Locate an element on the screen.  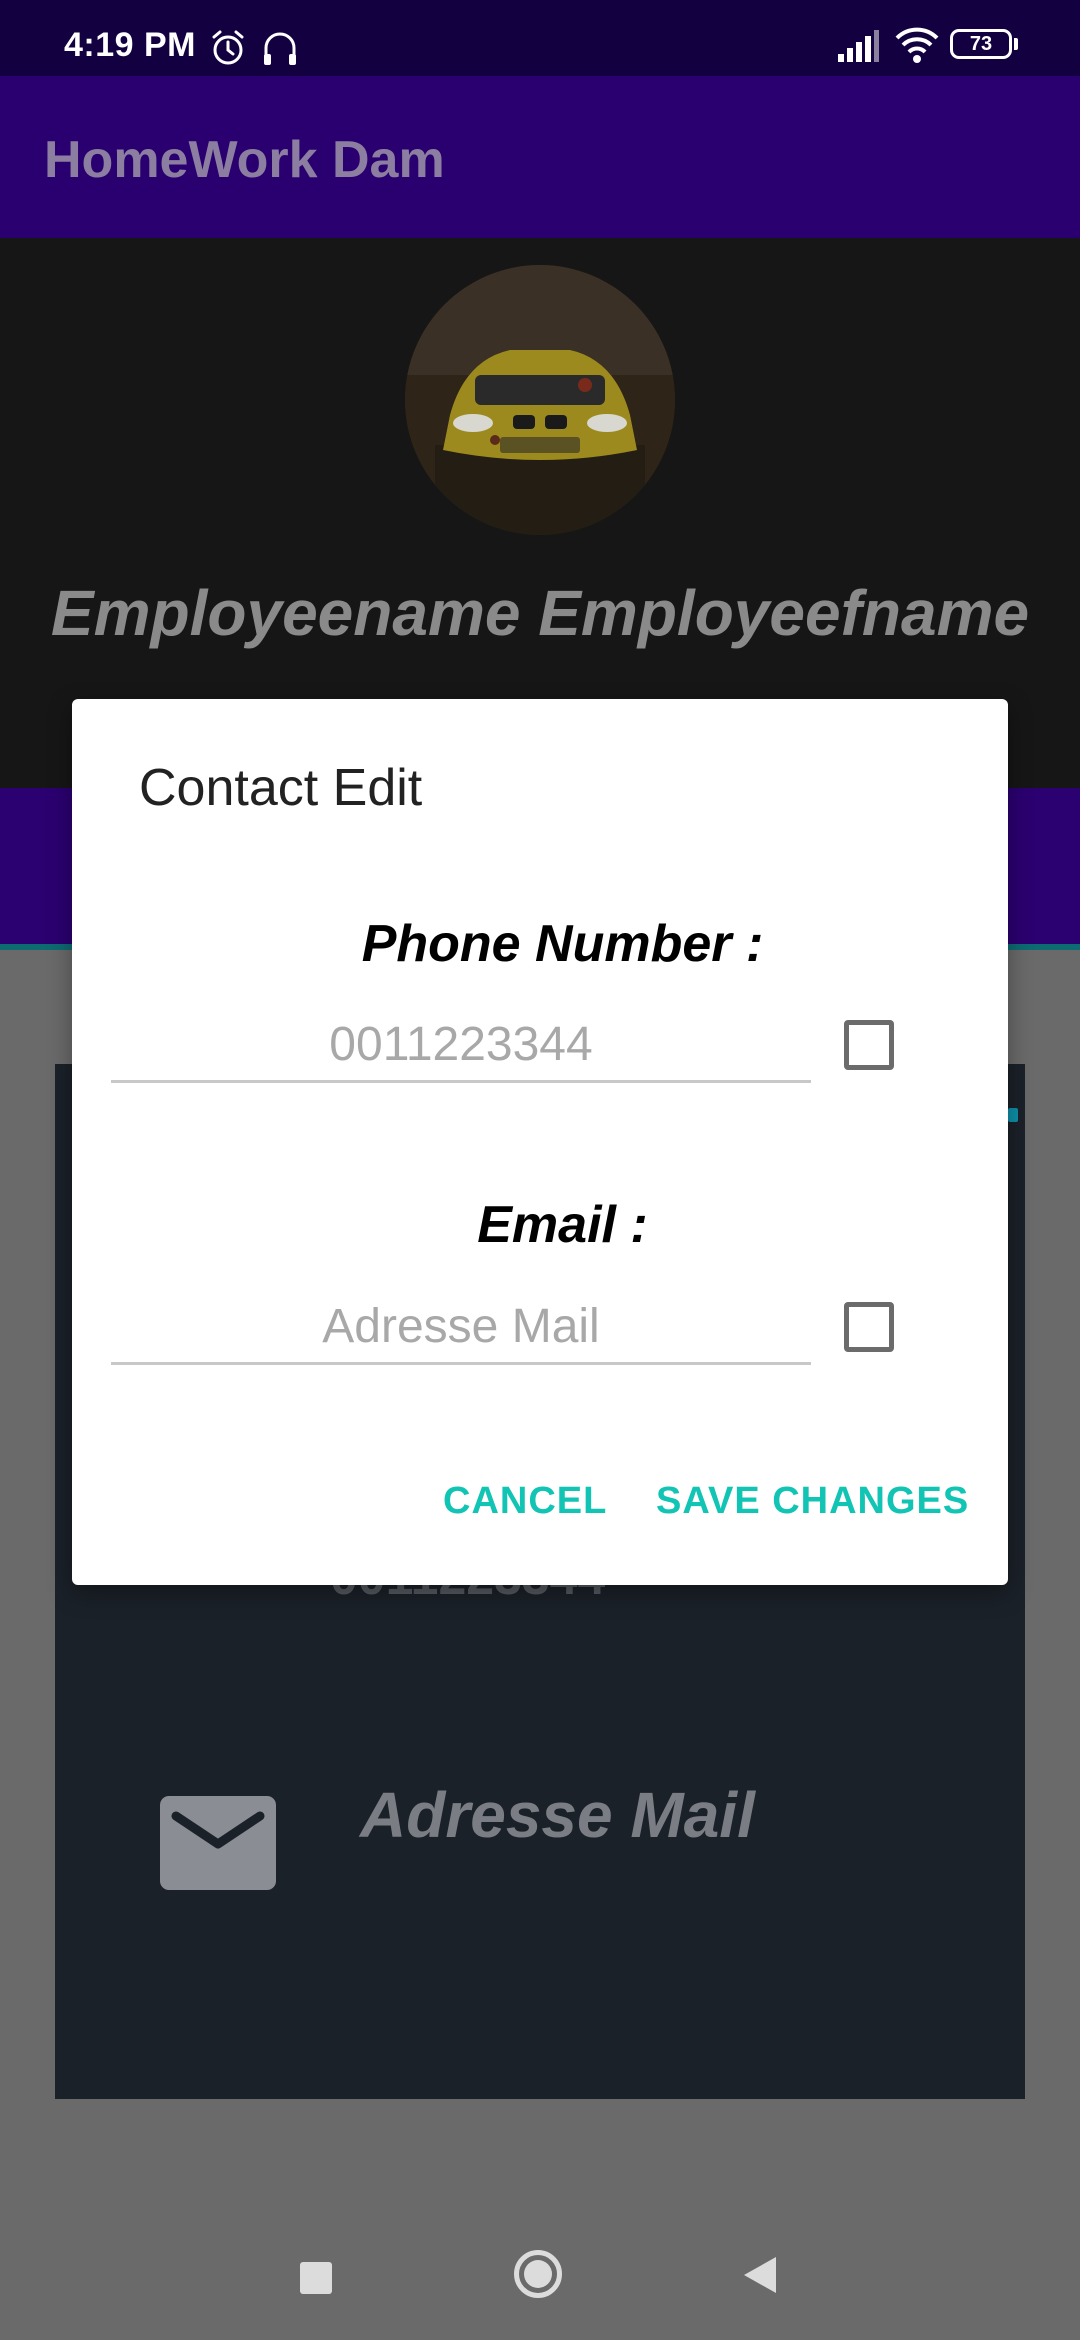
mail-icon is located at coordinates (218, 1843).